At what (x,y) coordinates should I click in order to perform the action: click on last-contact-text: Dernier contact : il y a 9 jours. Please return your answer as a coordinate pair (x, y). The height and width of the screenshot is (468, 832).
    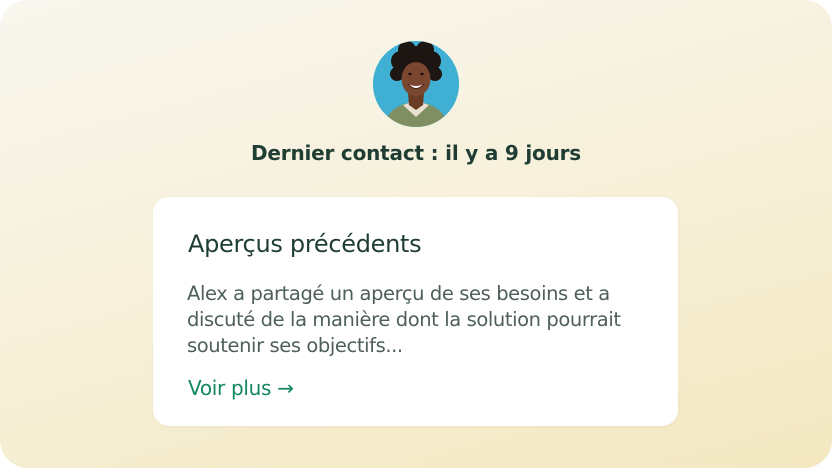
    Looking at the image, I should click on (416, 153).